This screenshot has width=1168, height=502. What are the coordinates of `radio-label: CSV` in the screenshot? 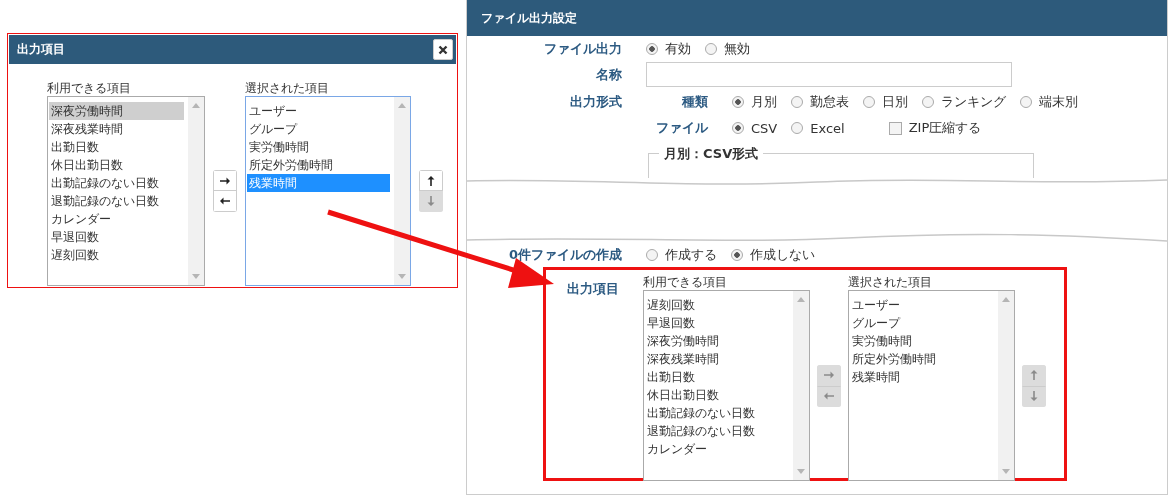 It's located at (764, 128).